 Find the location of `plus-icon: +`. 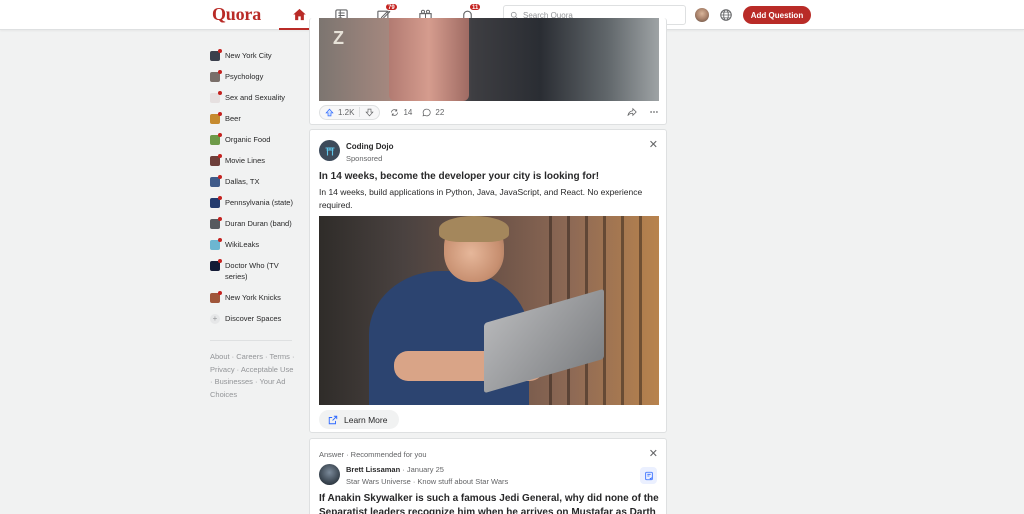

plus-icon: + is located at coordinates (215, 319).